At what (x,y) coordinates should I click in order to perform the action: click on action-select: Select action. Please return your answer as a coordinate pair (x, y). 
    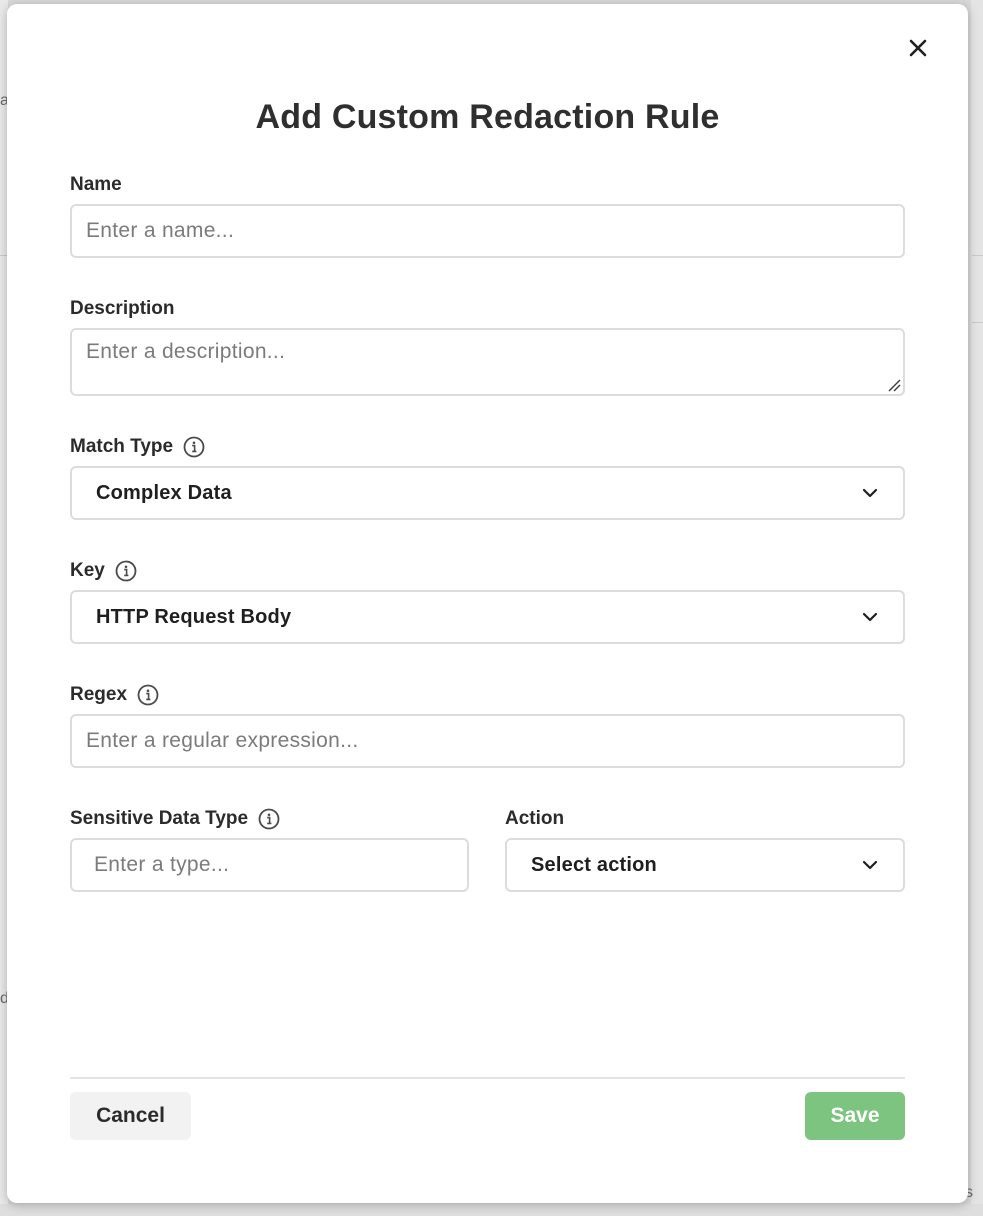
    Looking at the image, I should click on (705, 865).